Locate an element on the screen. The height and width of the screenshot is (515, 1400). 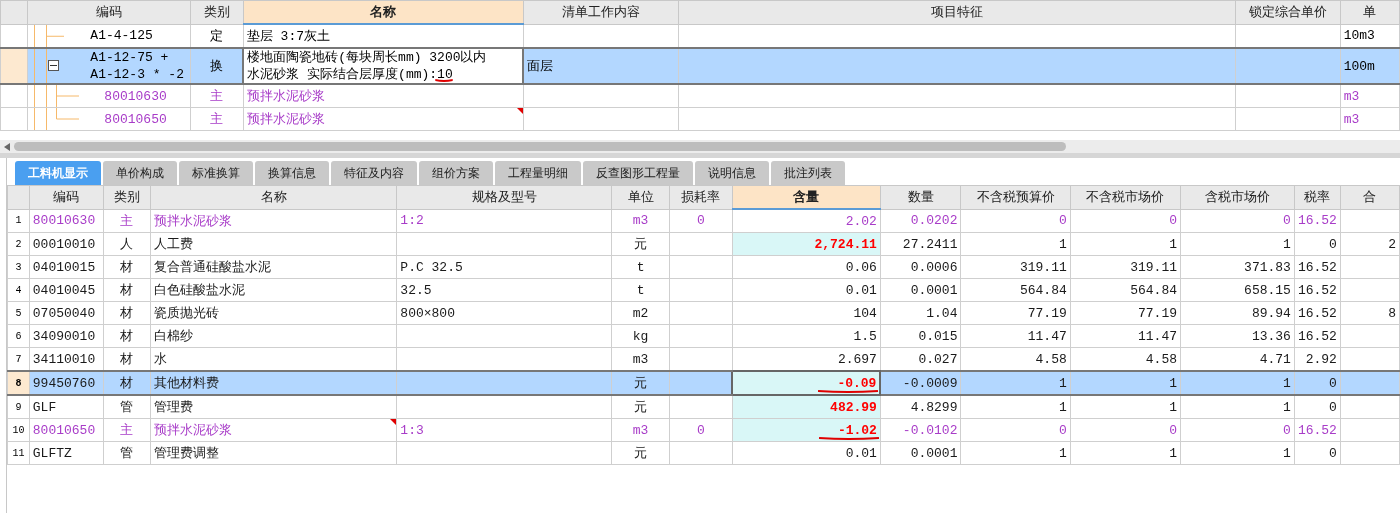
table-cell-text: 垫层 3:7灰土 is located at coordinates (288, 36).